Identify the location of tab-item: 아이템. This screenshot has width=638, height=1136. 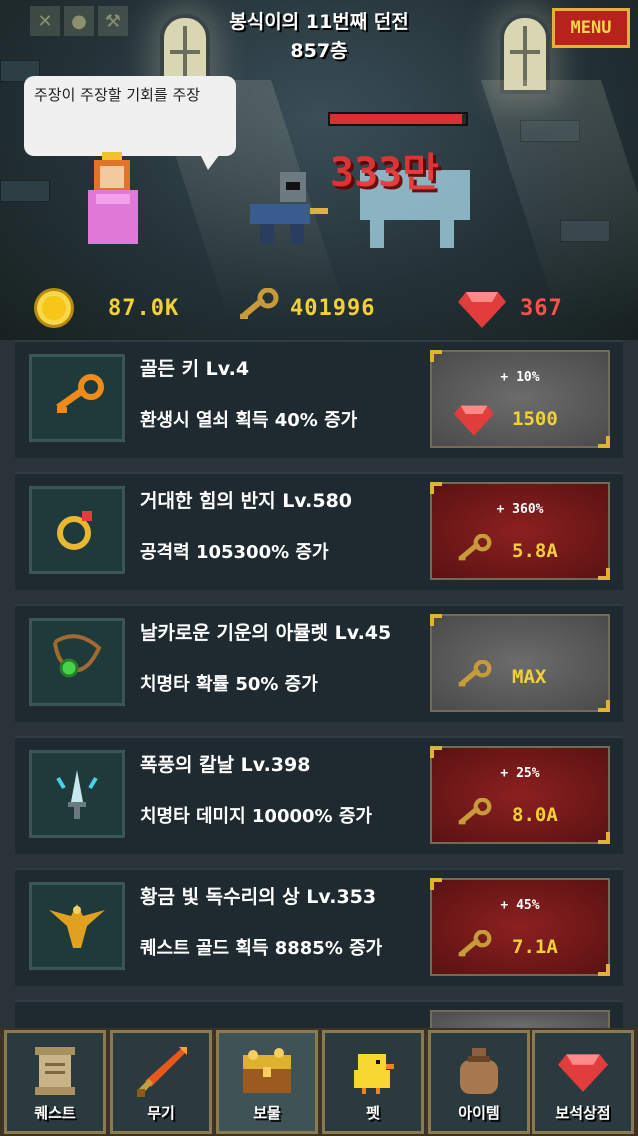
(479, 1082).